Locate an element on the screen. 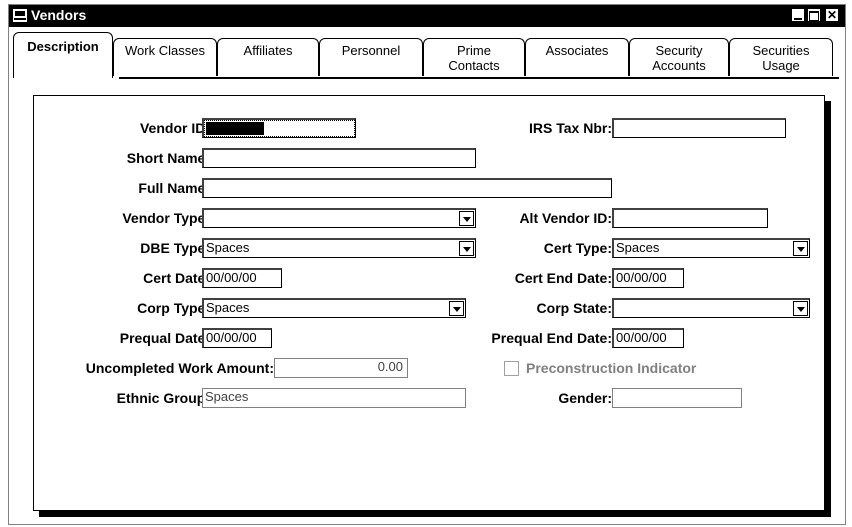 This screenshot has height=527, width=852. tab-work-classes: Work Classes is located at coordinates (165, 57).